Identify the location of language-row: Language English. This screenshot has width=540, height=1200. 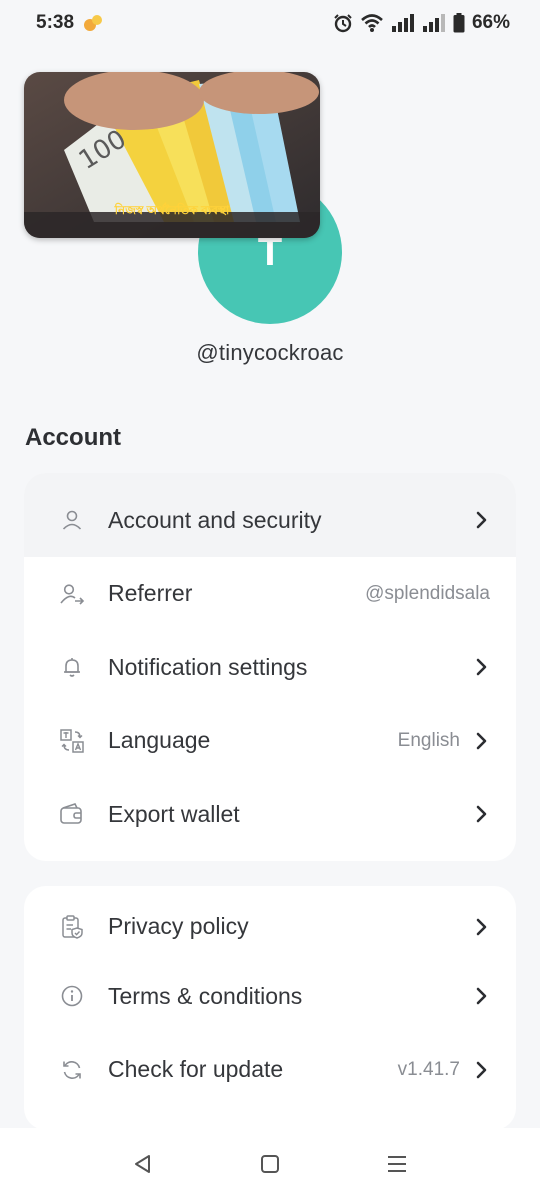
(270, 741).